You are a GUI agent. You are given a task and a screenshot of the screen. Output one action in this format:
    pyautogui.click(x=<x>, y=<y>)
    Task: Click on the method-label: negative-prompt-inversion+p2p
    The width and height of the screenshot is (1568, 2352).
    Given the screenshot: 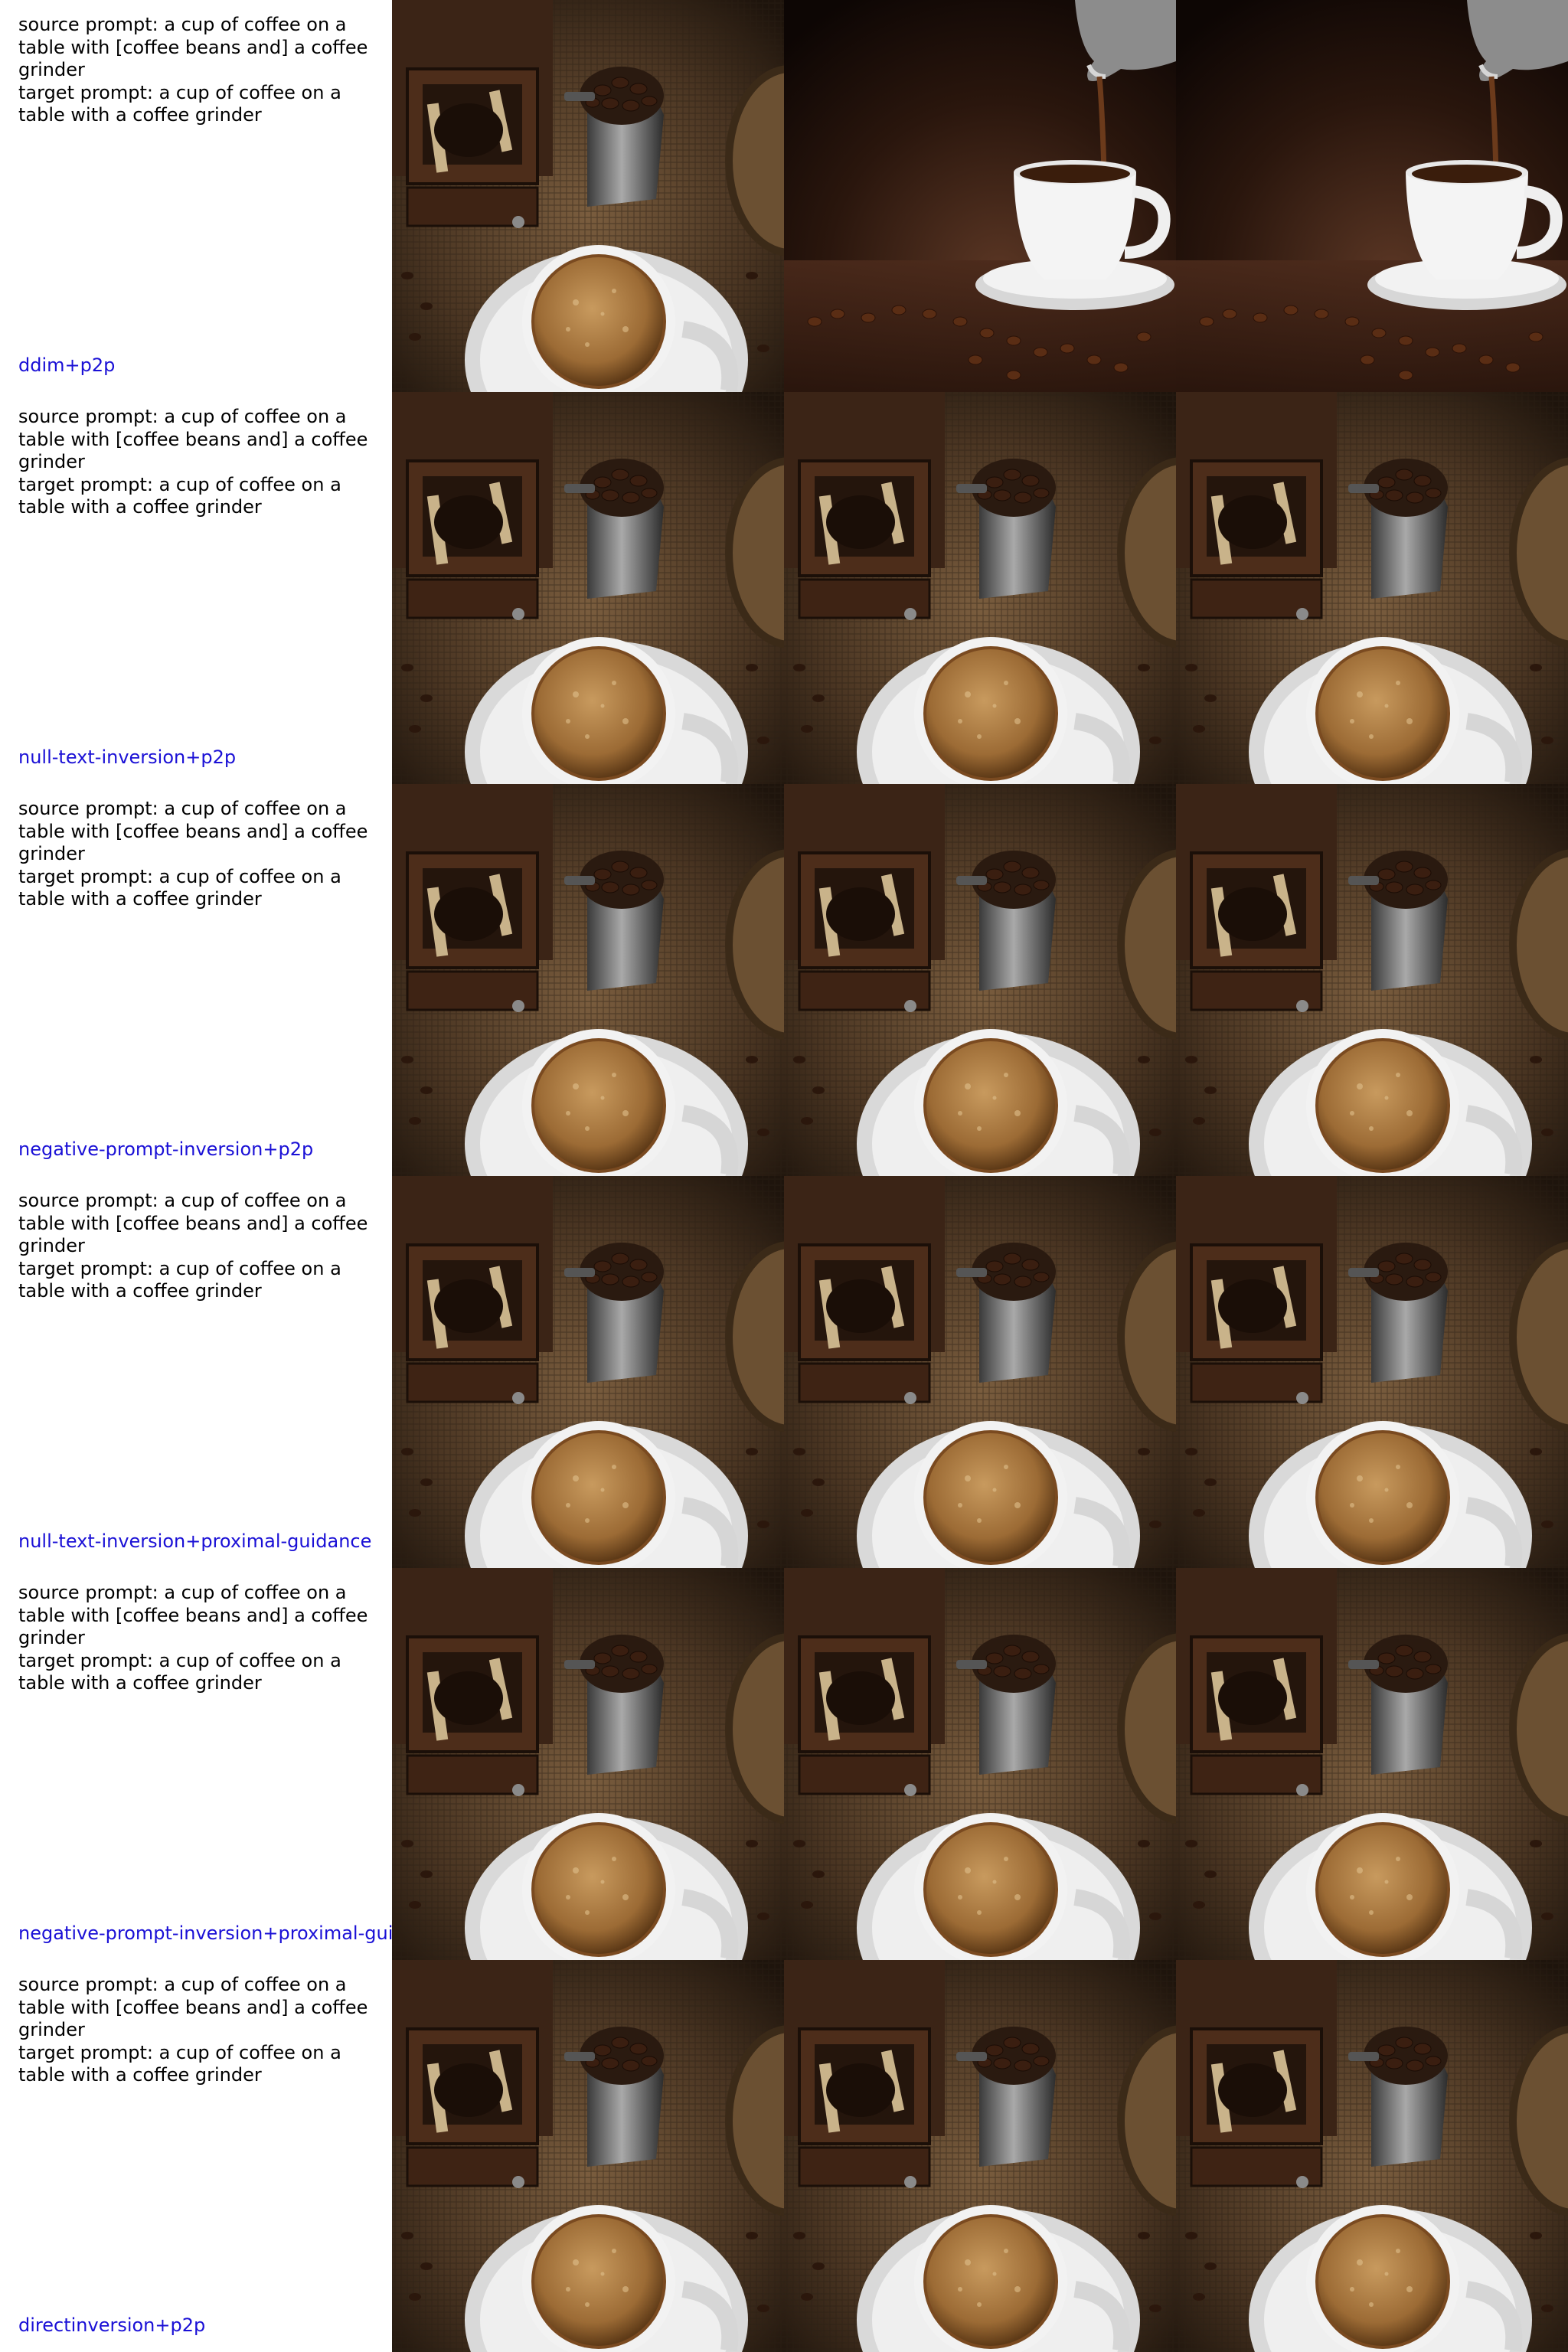 What is the action you would take?
    pyautogui.click(x=166, y=1149)
    